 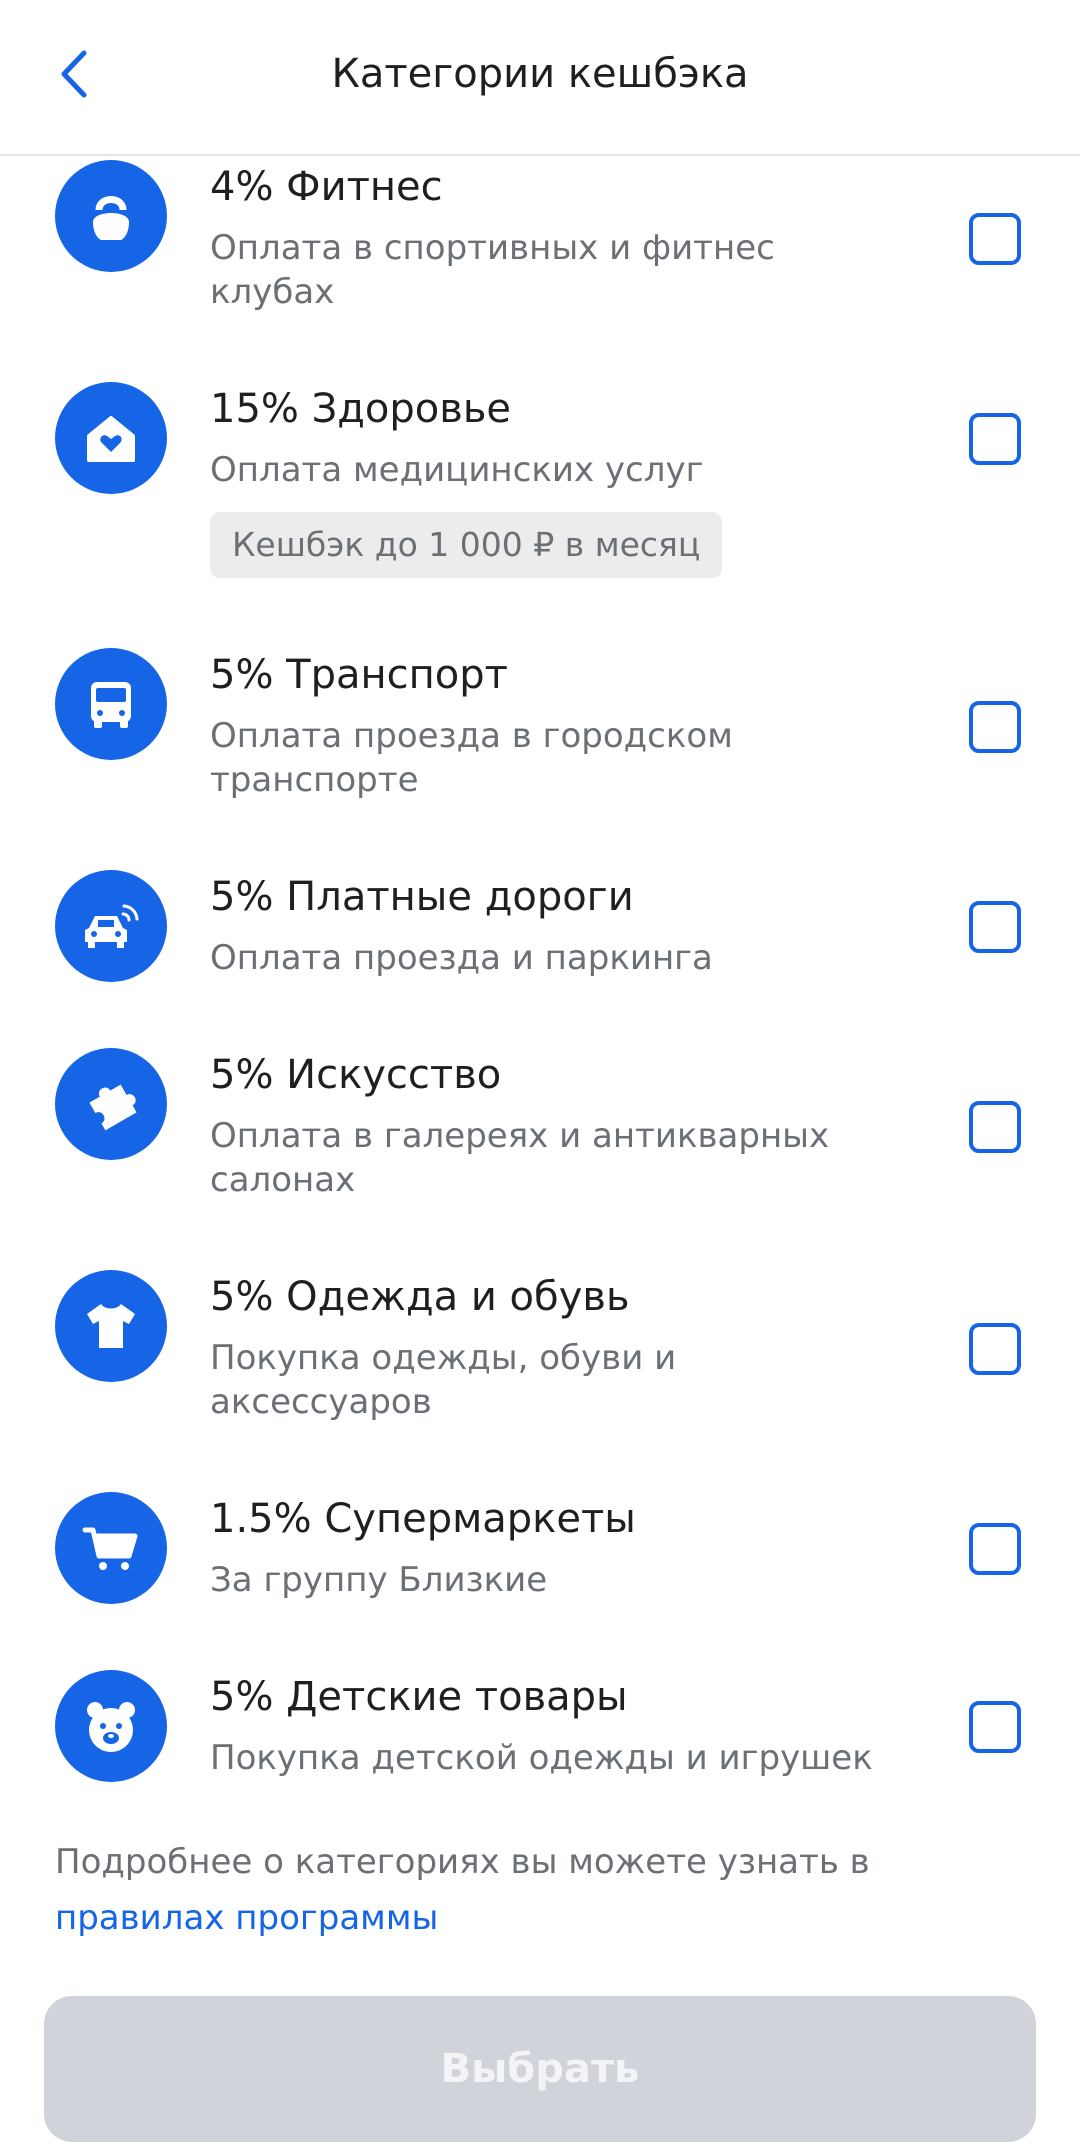 I want to click on category-row-supermarkets: 1.5% Супермаркеты За группу Близкие, so click(x=540, y=1566).